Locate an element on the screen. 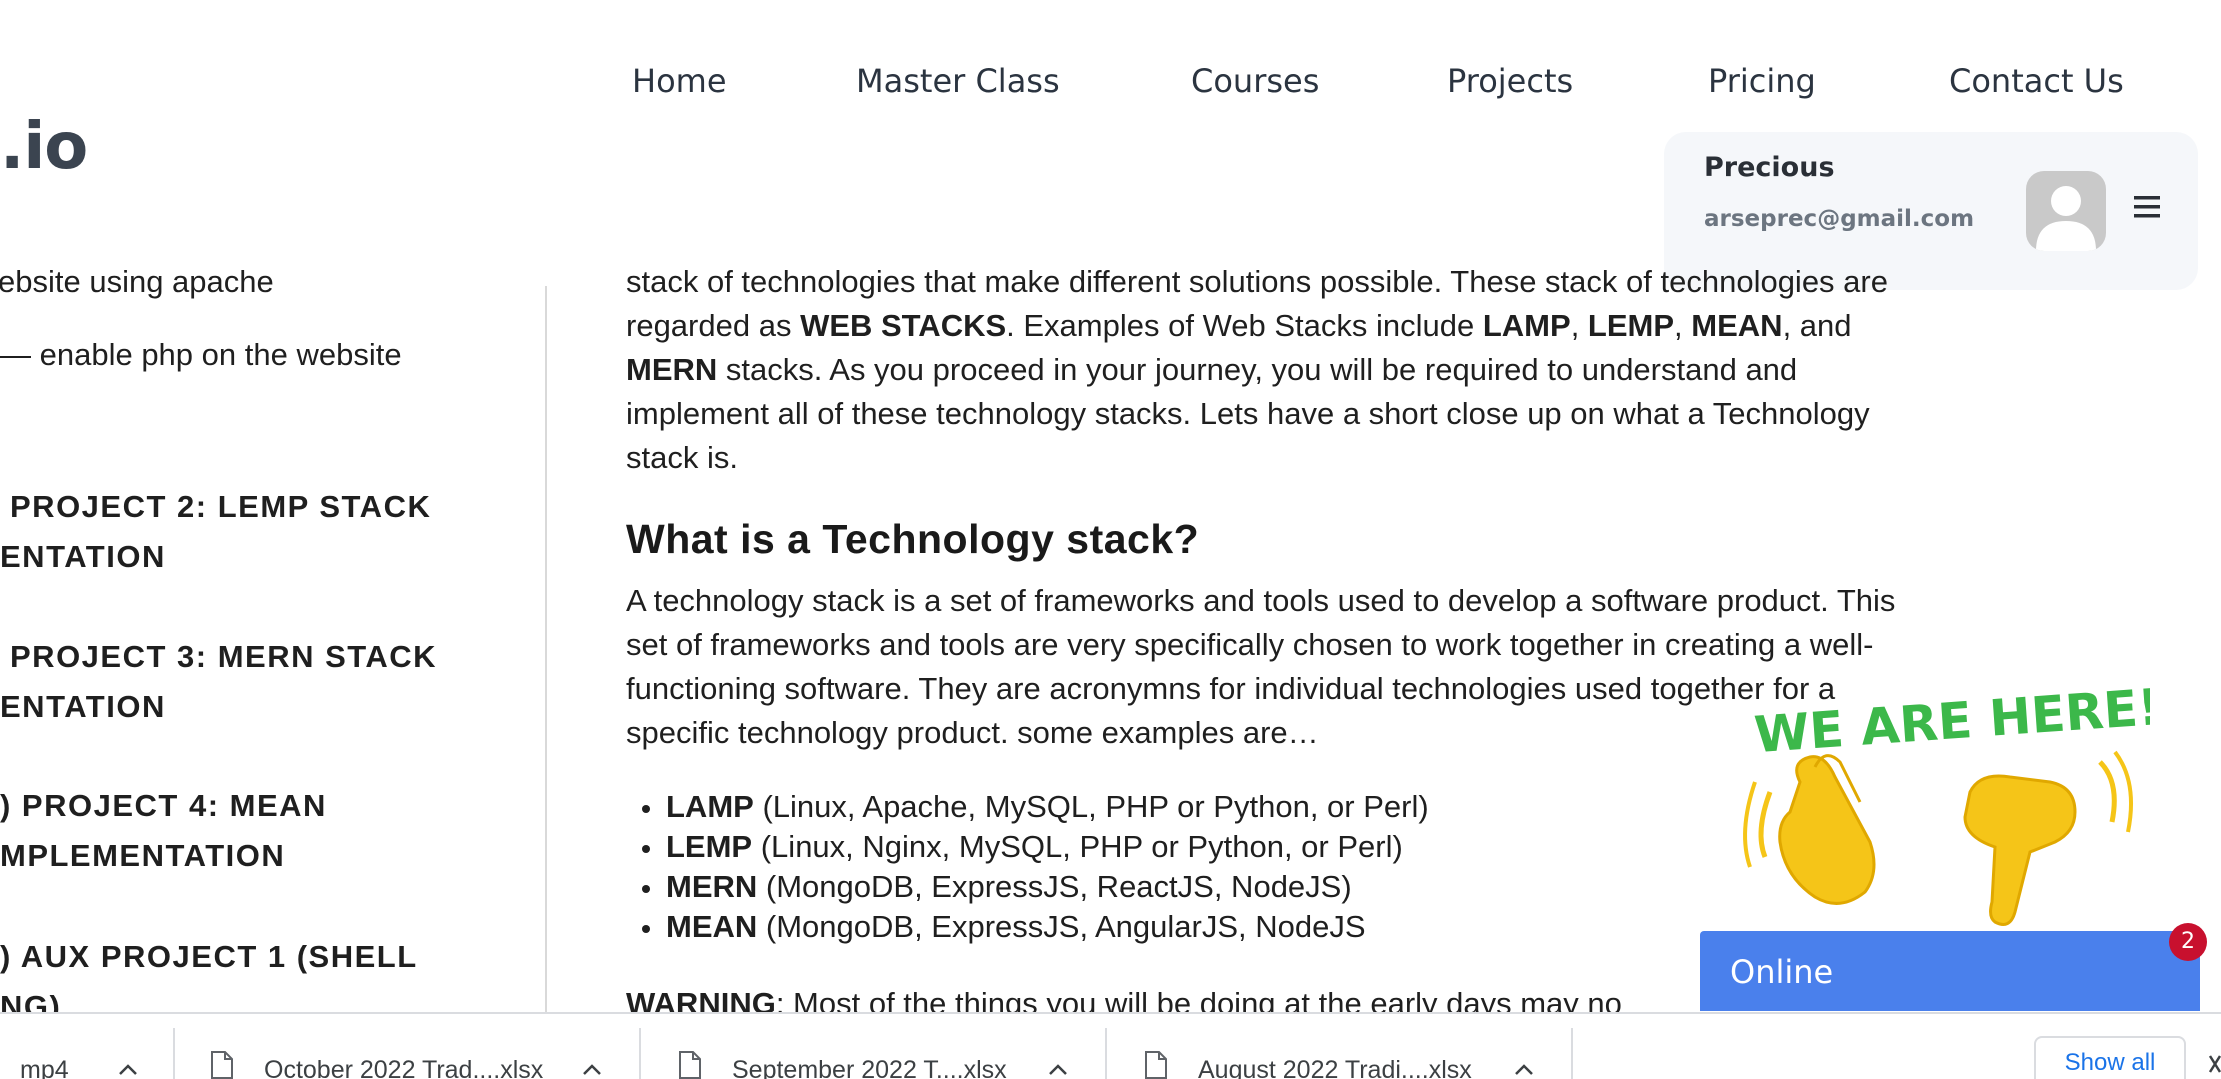 This screenshot has height=1079, width=2221. user-avatar-icon is located at coordinates (2066, 211).